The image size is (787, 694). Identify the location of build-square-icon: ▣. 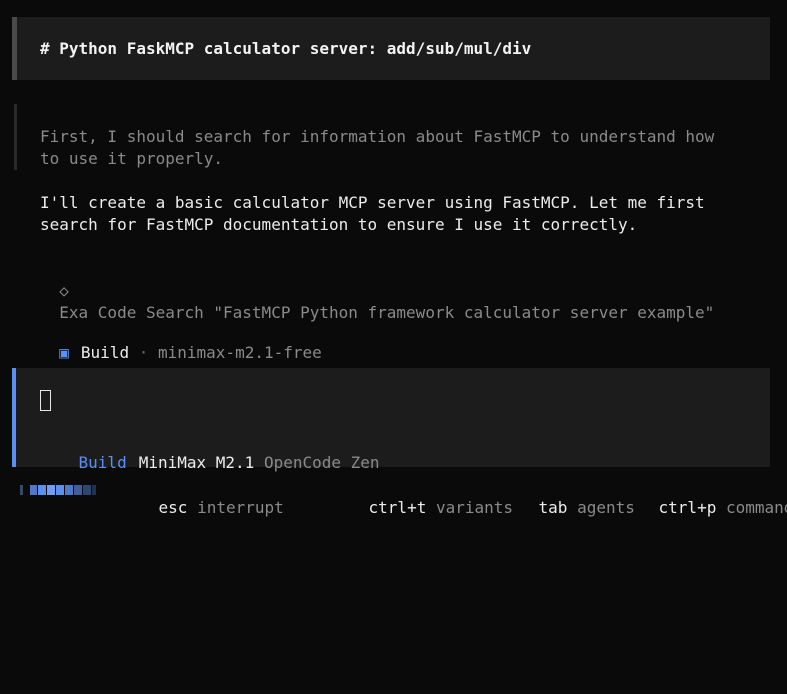
(64, 352).